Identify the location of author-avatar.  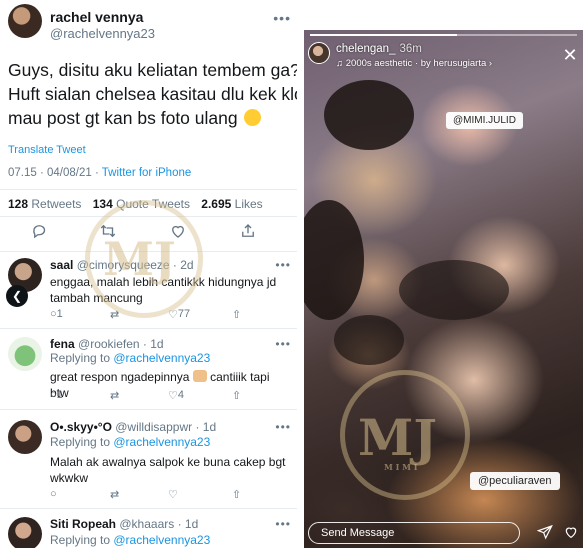
(25, 21).